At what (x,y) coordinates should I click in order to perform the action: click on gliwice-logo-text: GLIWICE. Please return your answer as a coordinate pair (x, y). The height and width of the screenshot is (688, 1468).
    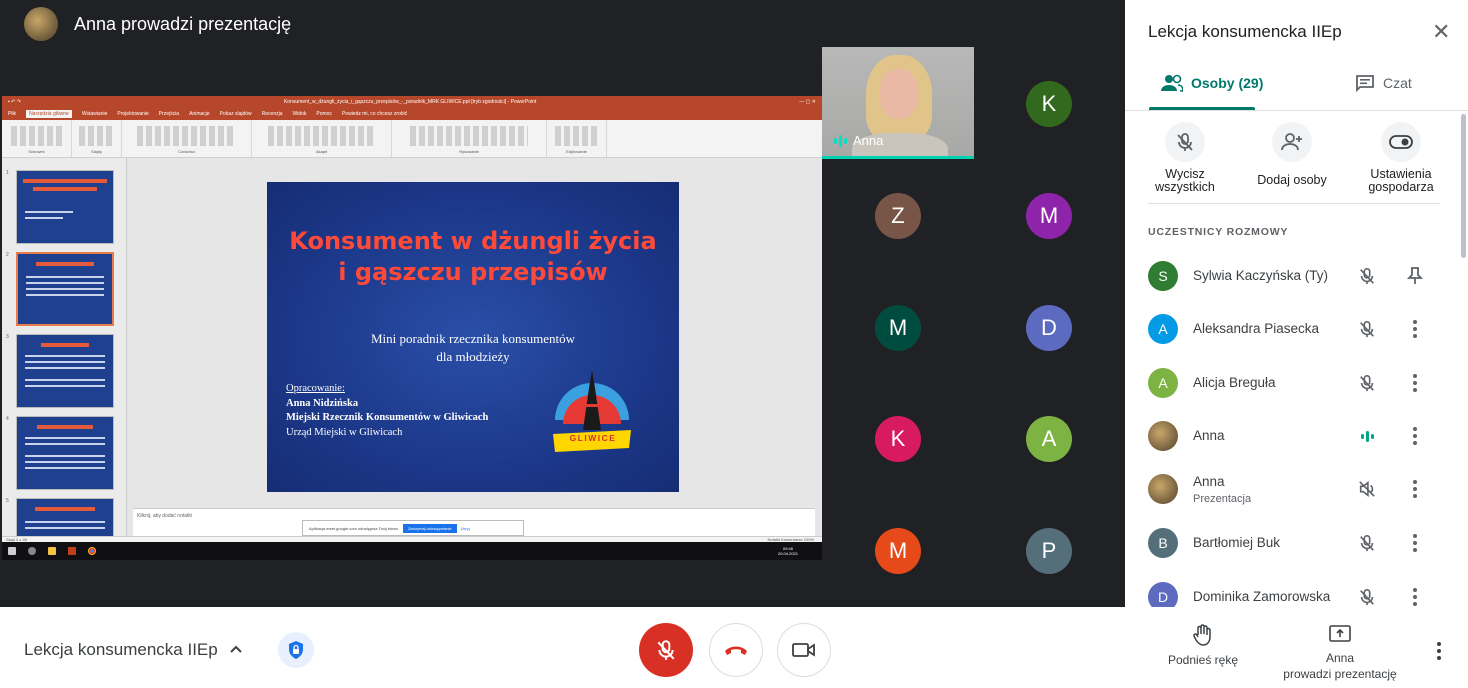
    Looking at the image, I should click on (593, 438).